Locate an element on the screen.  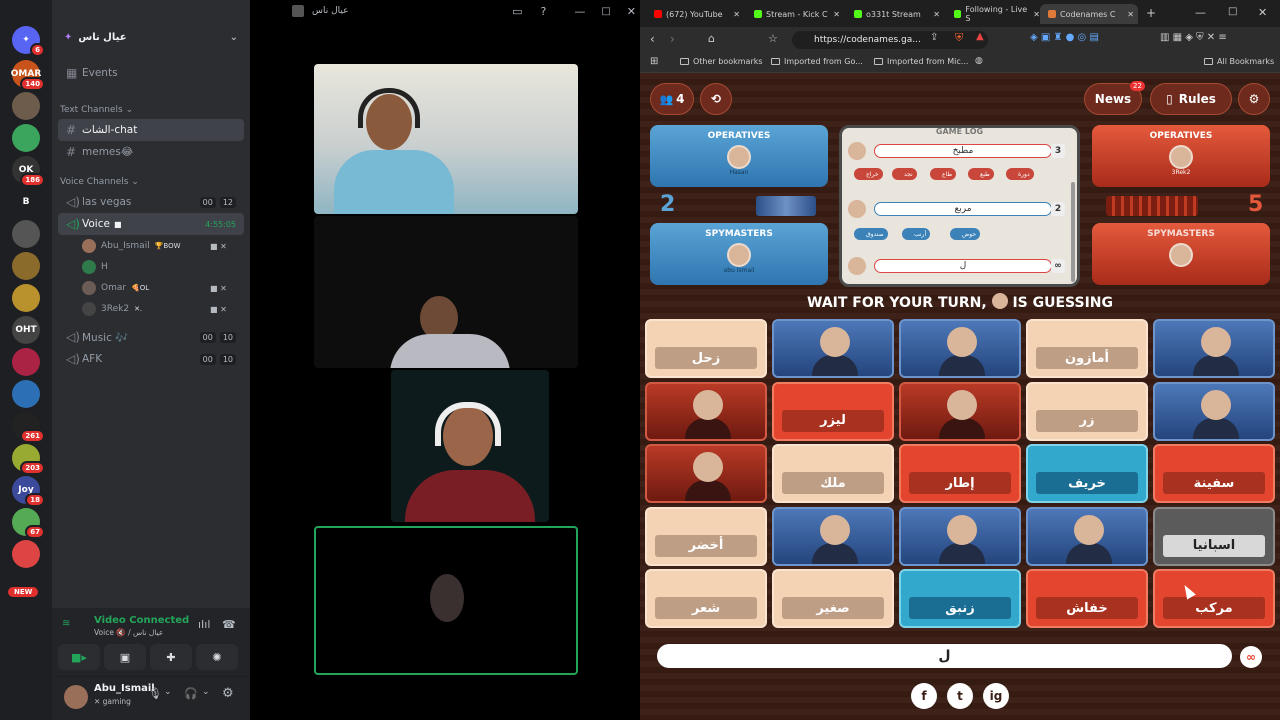
bookmark-icon: ☆ is located at coordinates (773, 38).